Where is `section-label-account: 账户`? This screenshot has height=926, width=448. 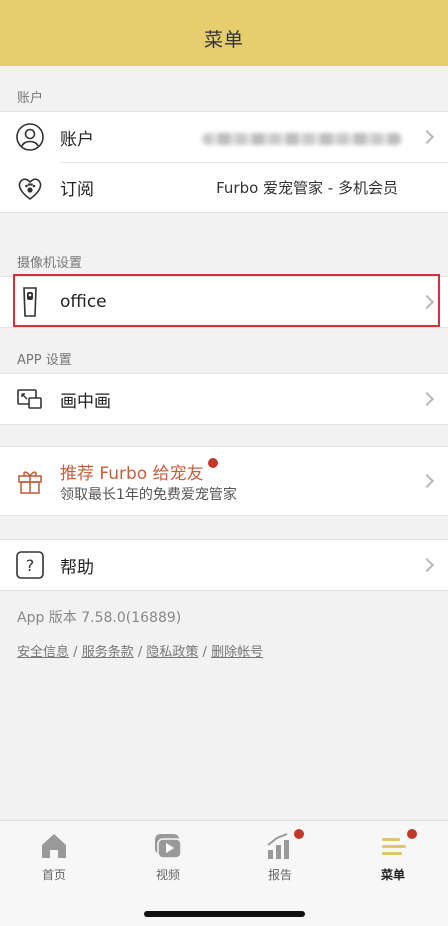 section-label-account: 账户 is located at coordinates (30, 98).